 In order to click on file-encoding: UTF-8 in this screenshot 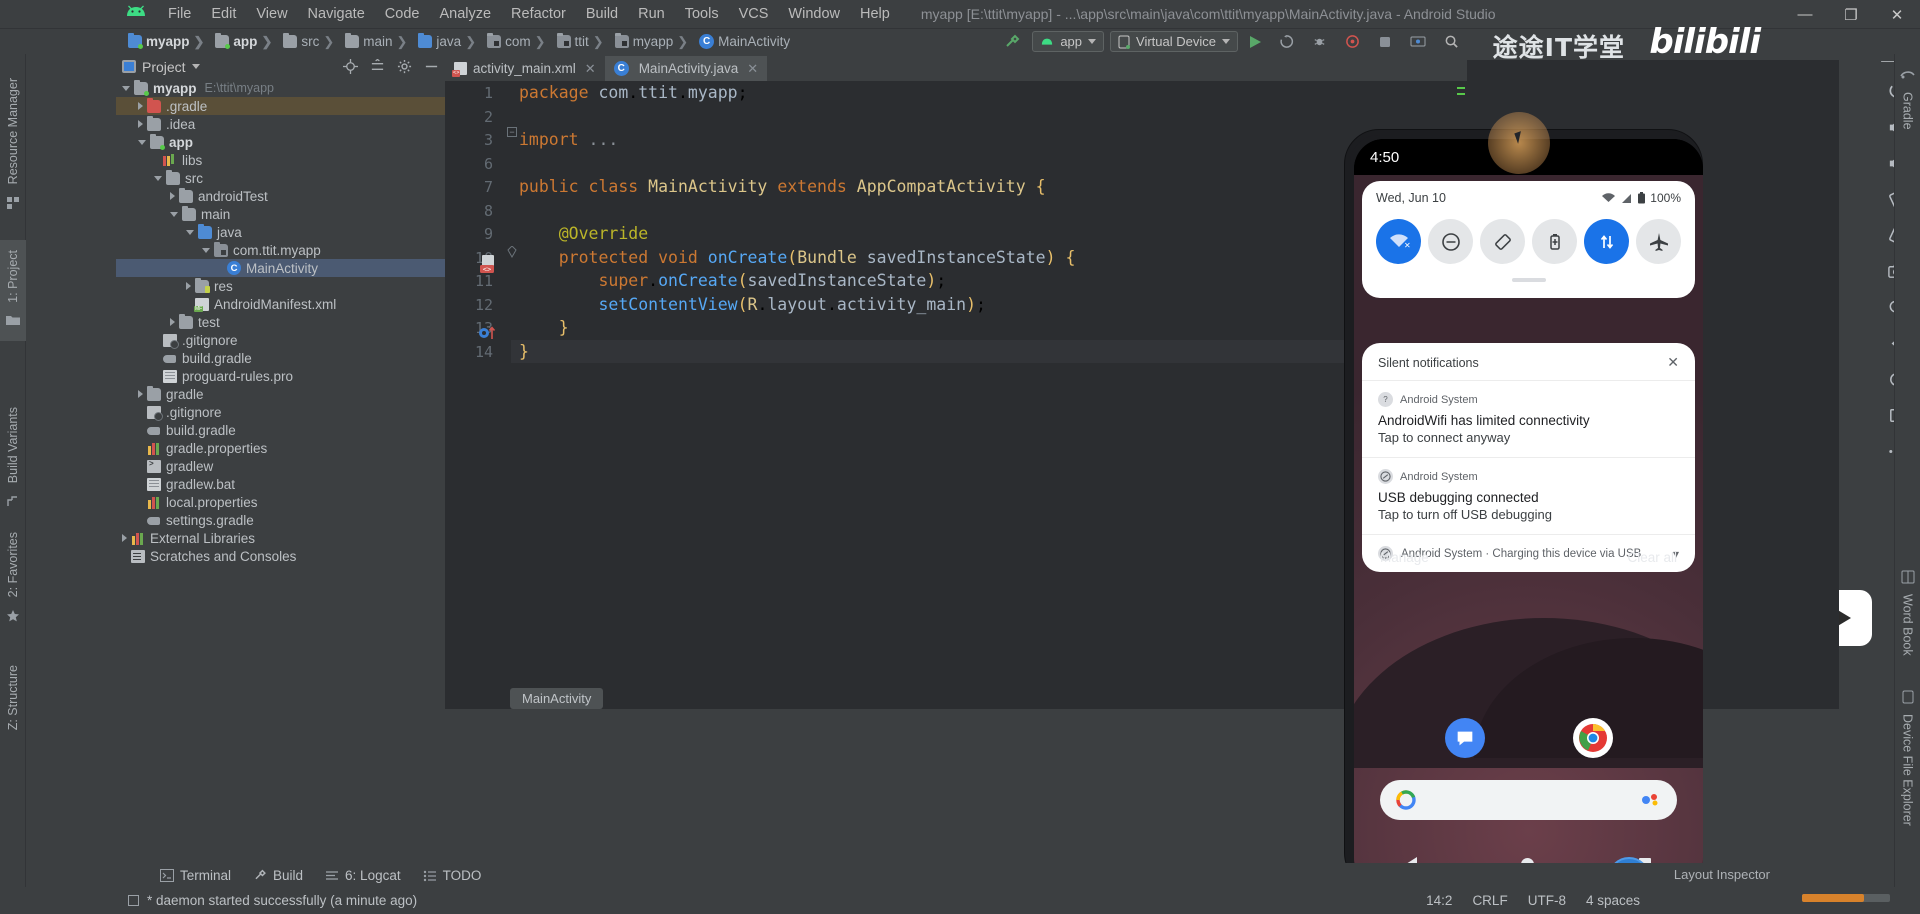, I will do `click(1547, 900)`.